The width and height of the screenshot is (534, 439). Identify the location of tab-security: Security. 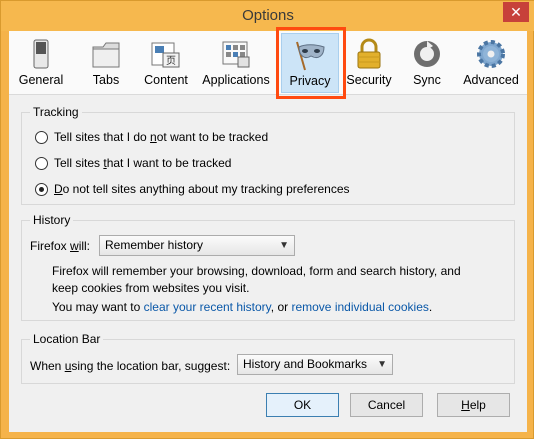
(369, 63).